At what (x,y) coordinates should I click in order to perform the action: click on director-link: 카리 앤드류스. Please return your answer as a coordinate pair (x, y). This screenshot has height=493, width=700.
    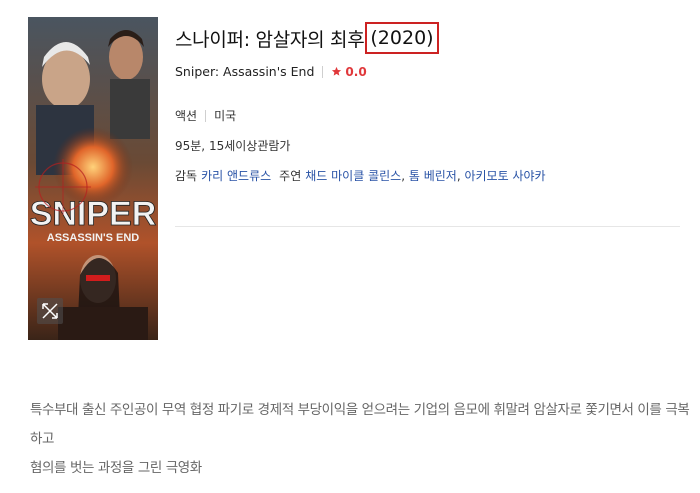
    Looking at the image, I should click on (236, 175).